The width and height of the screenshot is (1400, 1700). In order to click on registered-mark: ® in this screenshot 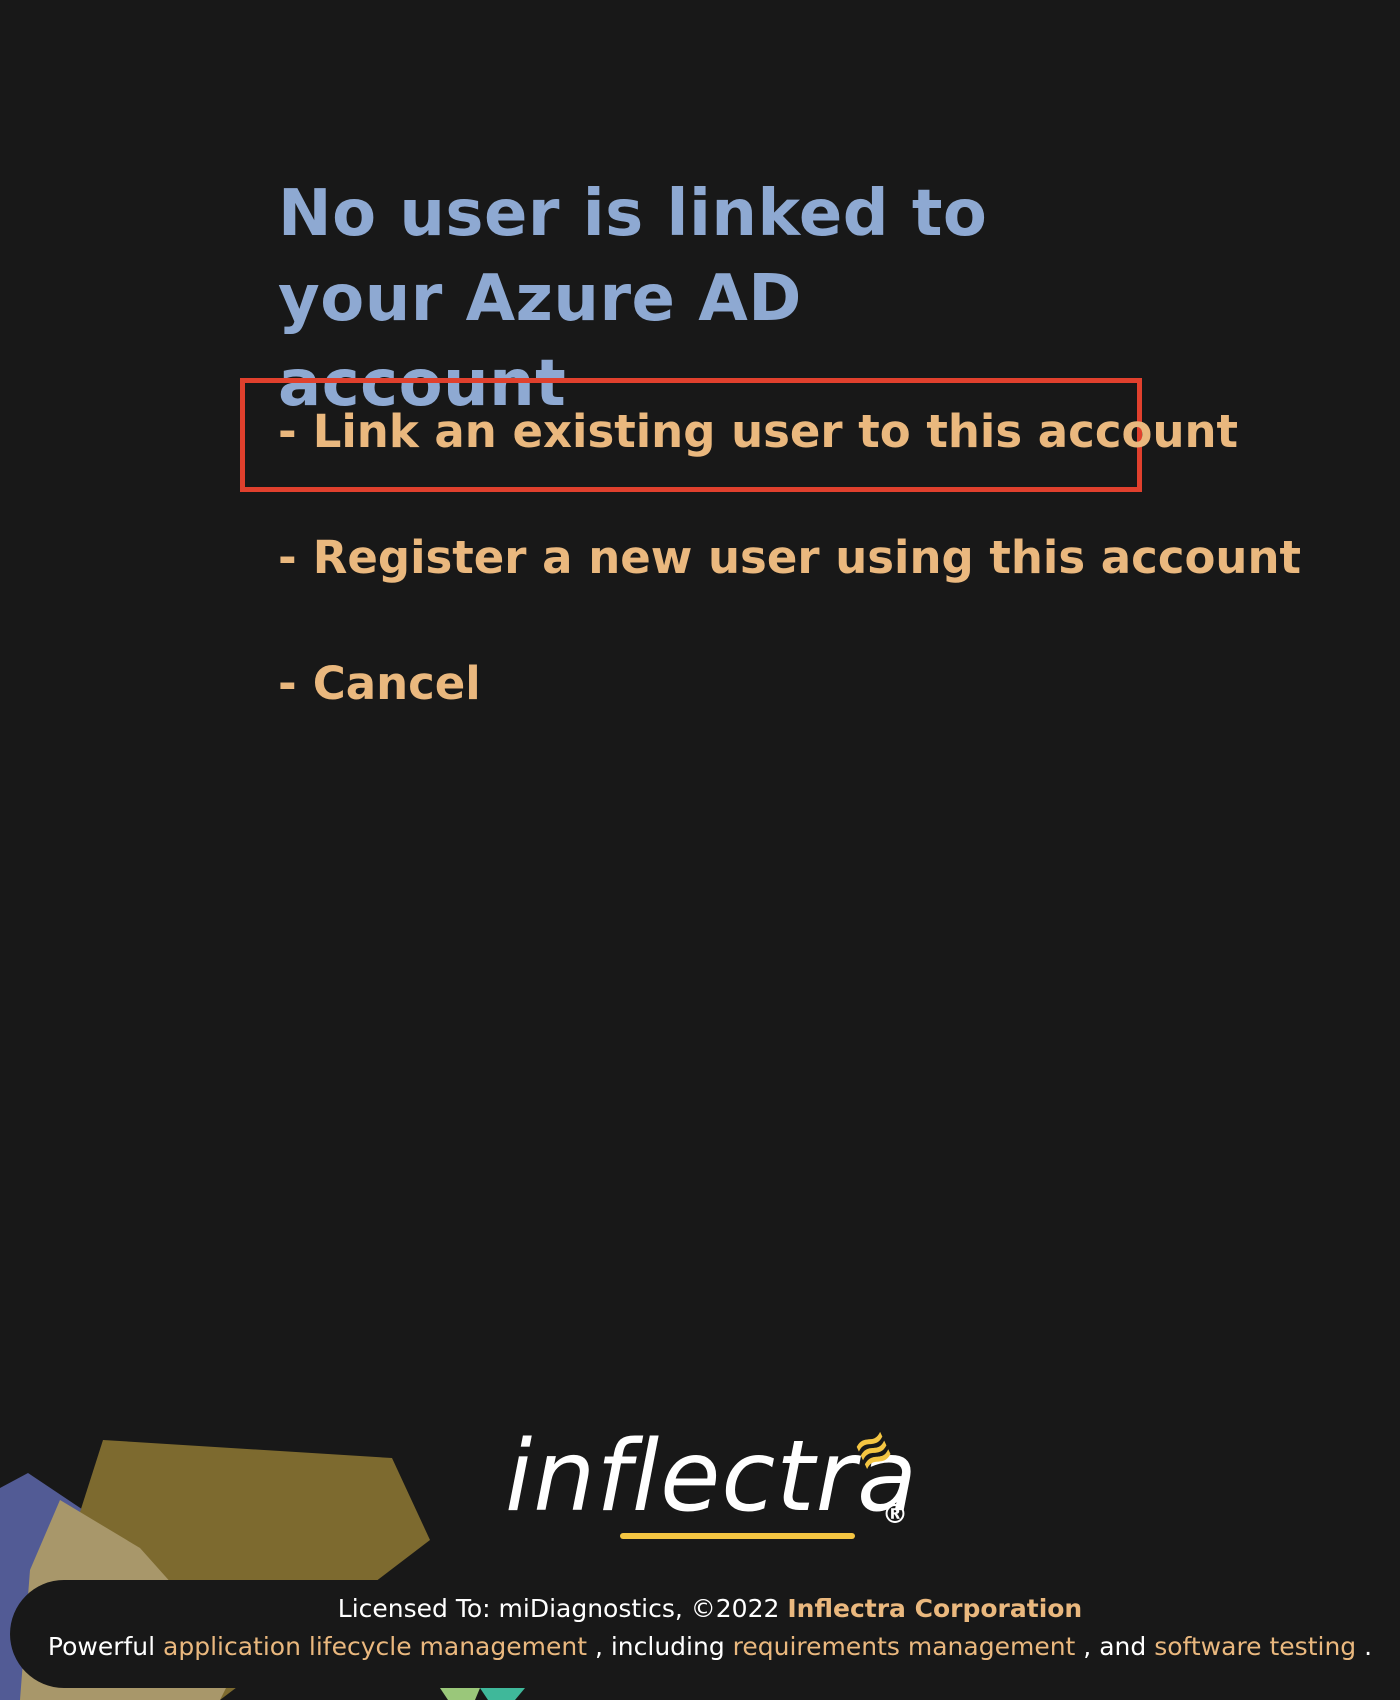, I will do `click(895, 1515)`.